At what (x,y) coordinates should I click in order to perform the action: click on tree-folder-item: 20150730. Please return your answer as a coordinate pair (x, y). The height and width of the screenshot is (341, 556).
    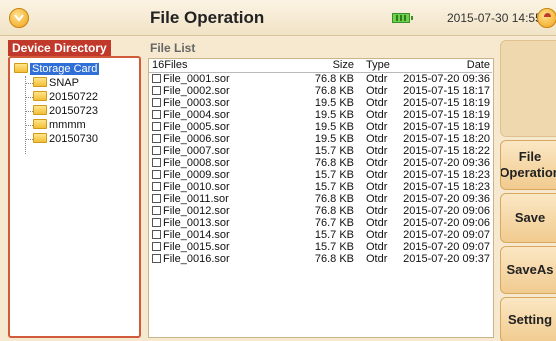
    Looking at the image, I should click on (65, 139).